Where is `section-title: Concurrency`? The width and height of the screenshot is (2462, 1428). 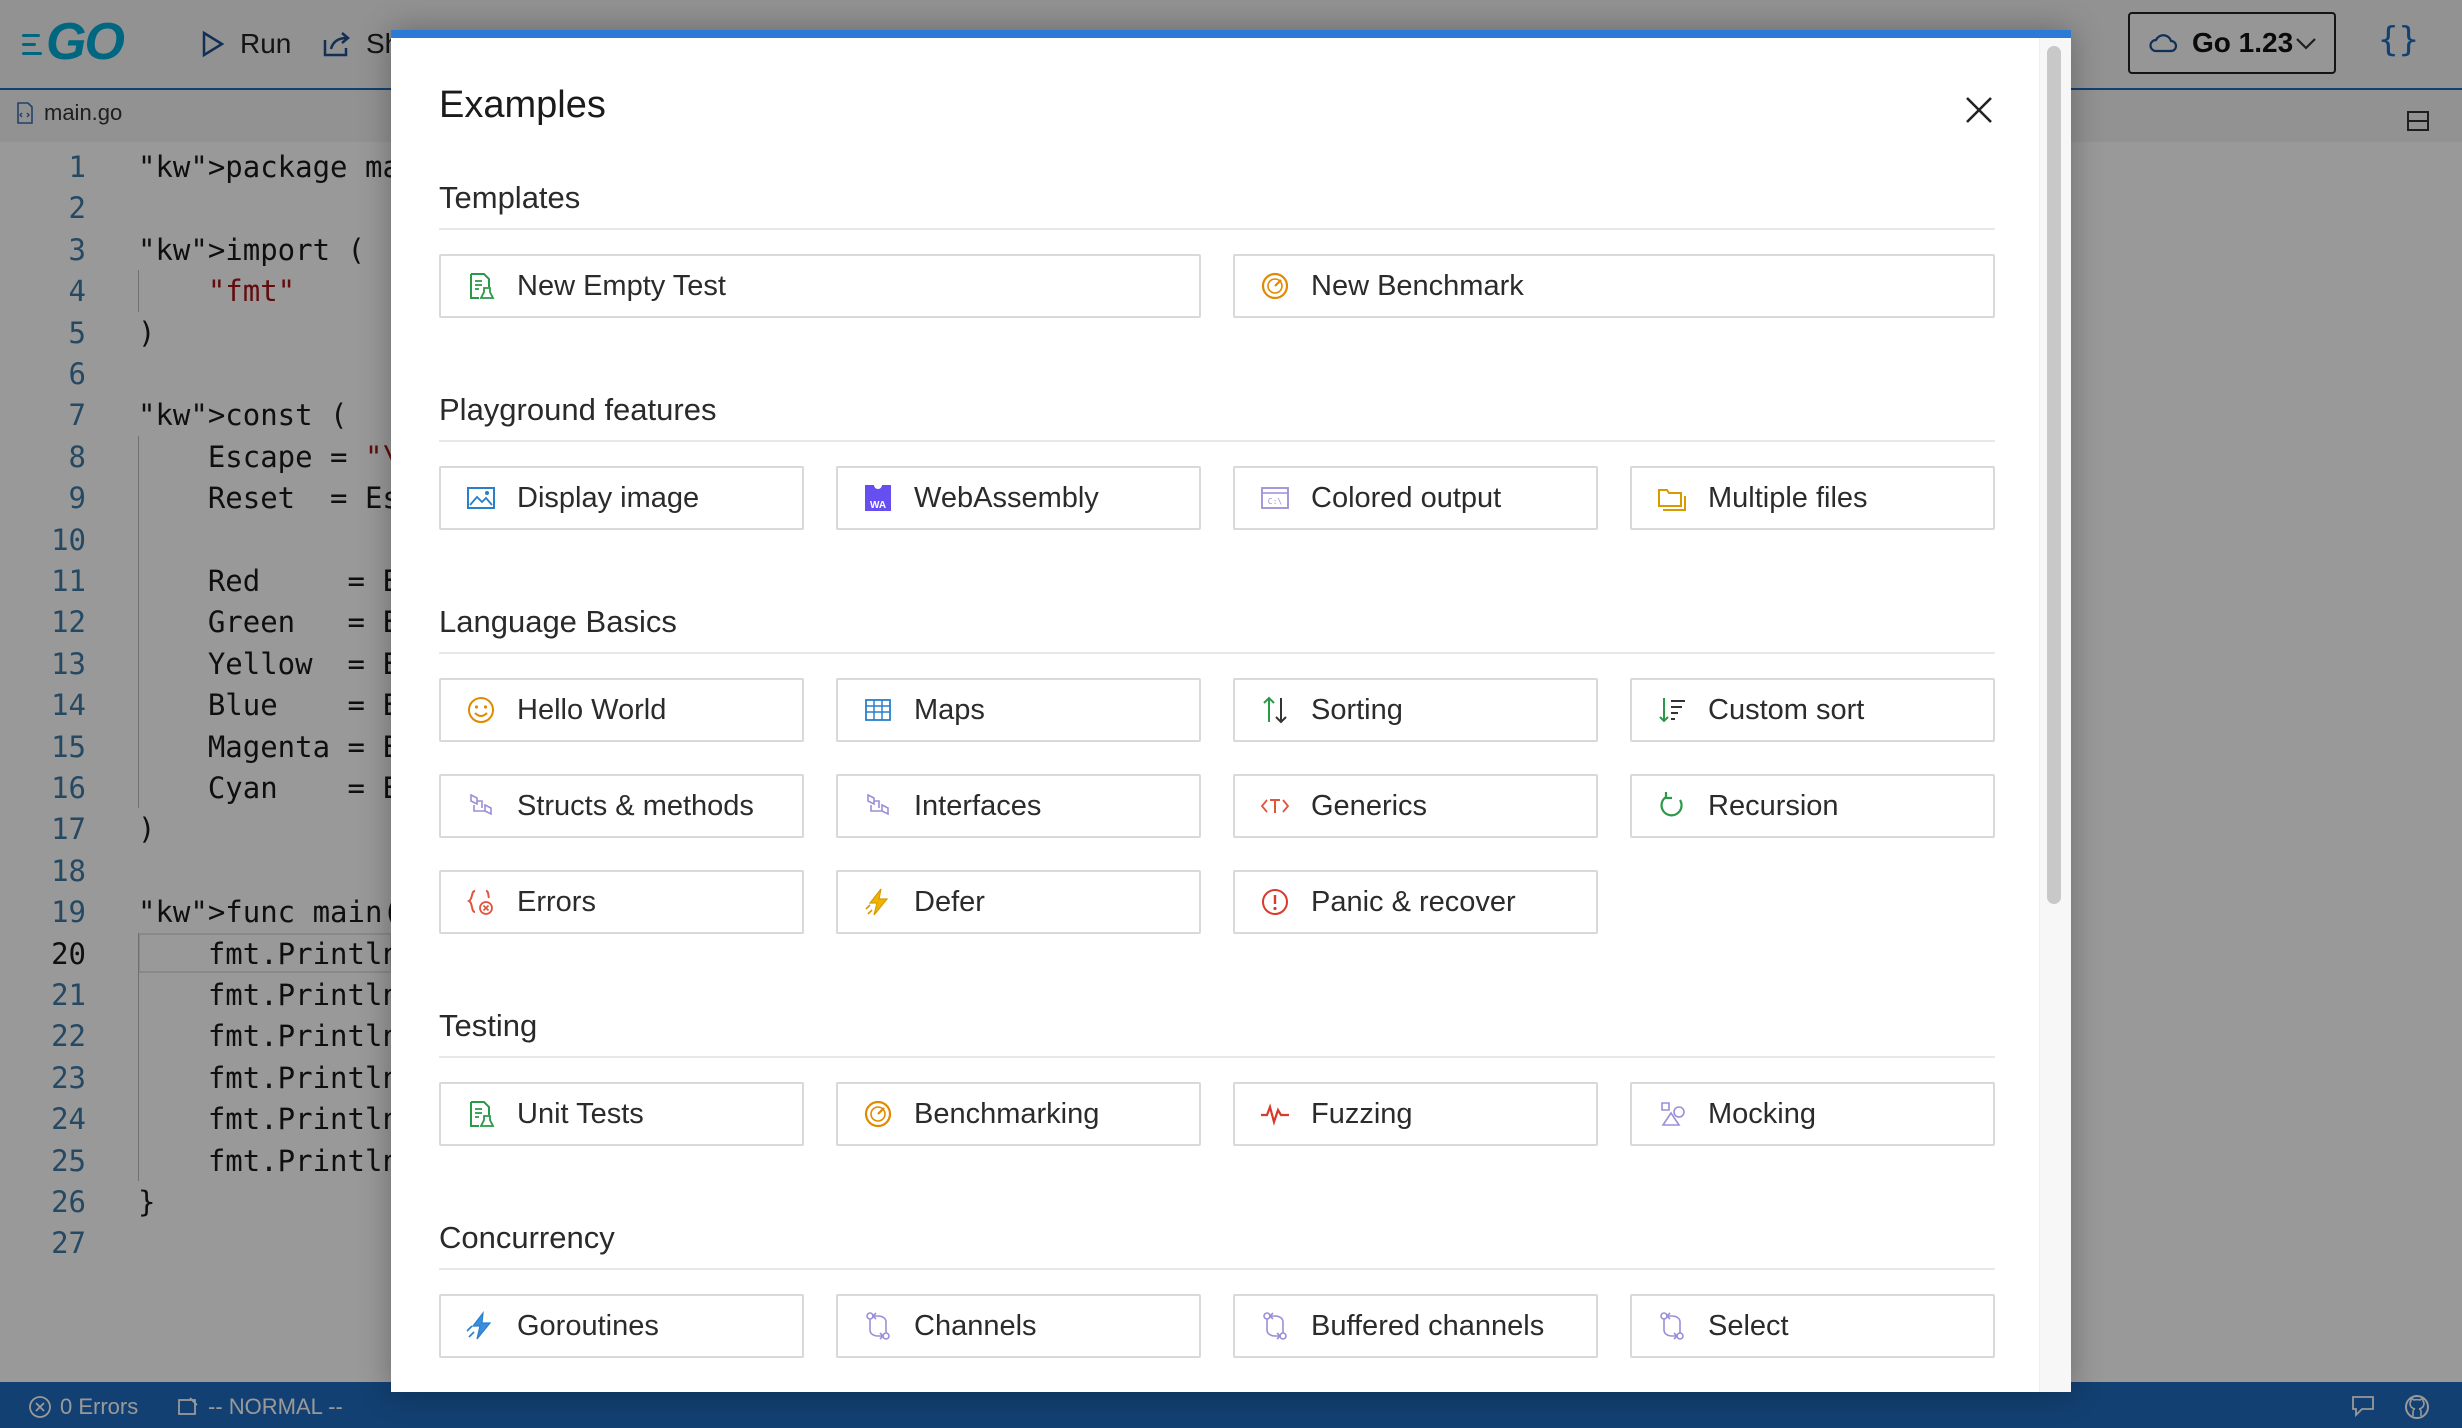 section-title: Concurrency is located at coordinates (1217, 1244).